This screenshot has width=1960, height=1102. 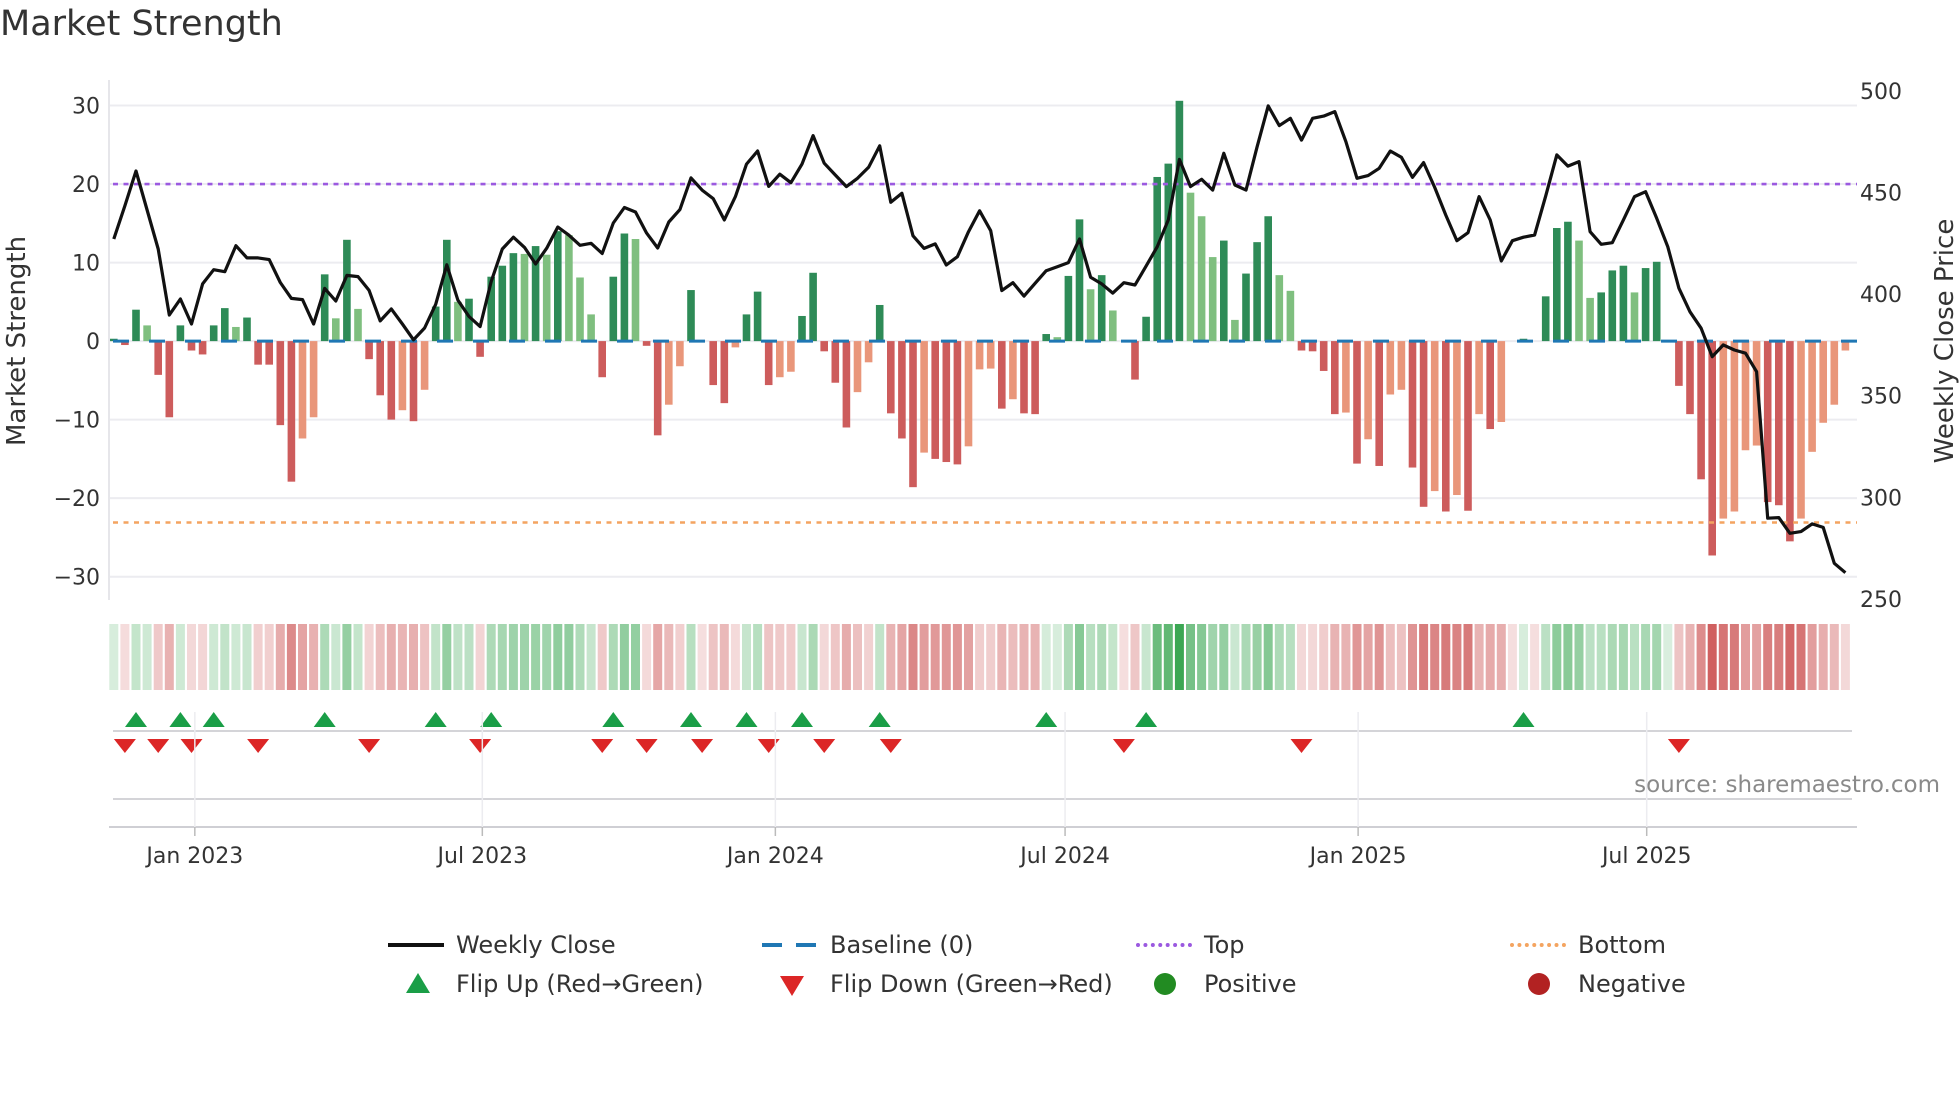 I want to click on legend-label: Flip Up (Red→Green), so click(x=580, y=984).